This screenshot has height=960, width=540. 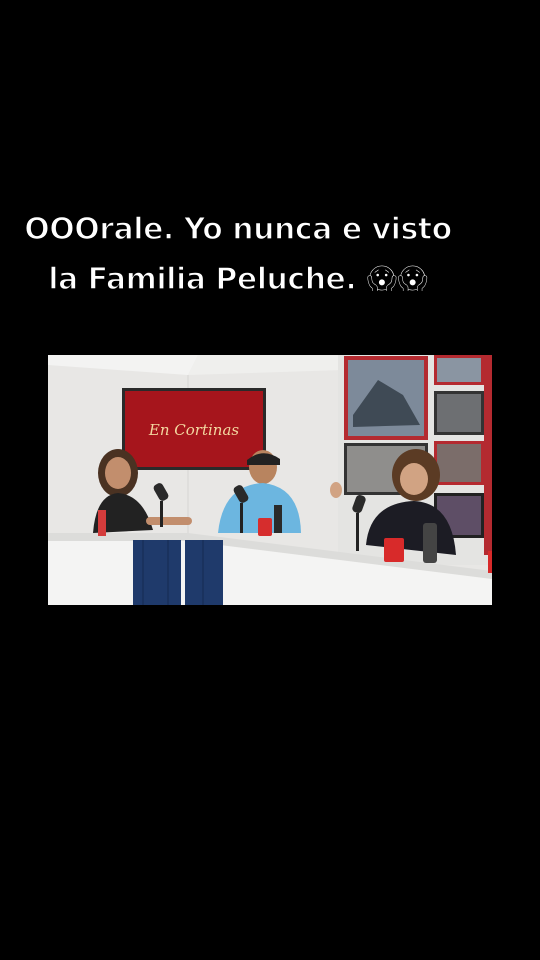 What do you see at coordinates (238, 279) in the screenshot?
I see `caption-line-2: la Familia Peluche. 😱😱` at bounding box center [238, 279].